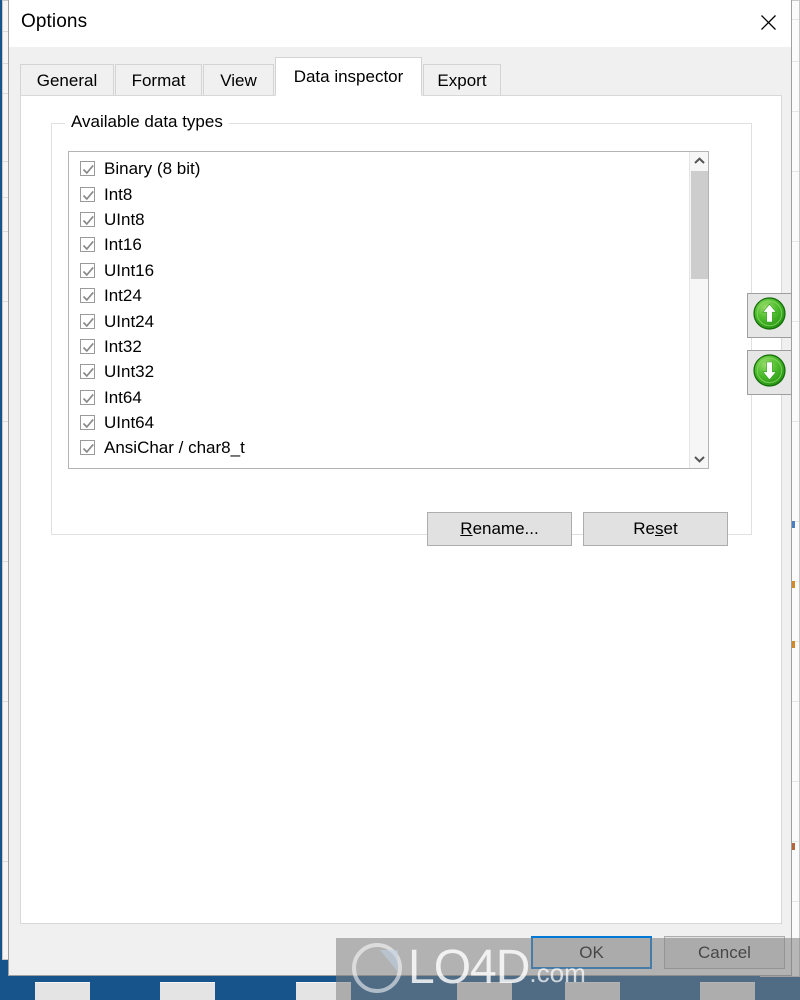 The height and width of the screenshot is (1000, 800). Describe the element at coordinates (152, 169) in the screenshot. I see `list-item-label: Binary (8 bit)` at that location.